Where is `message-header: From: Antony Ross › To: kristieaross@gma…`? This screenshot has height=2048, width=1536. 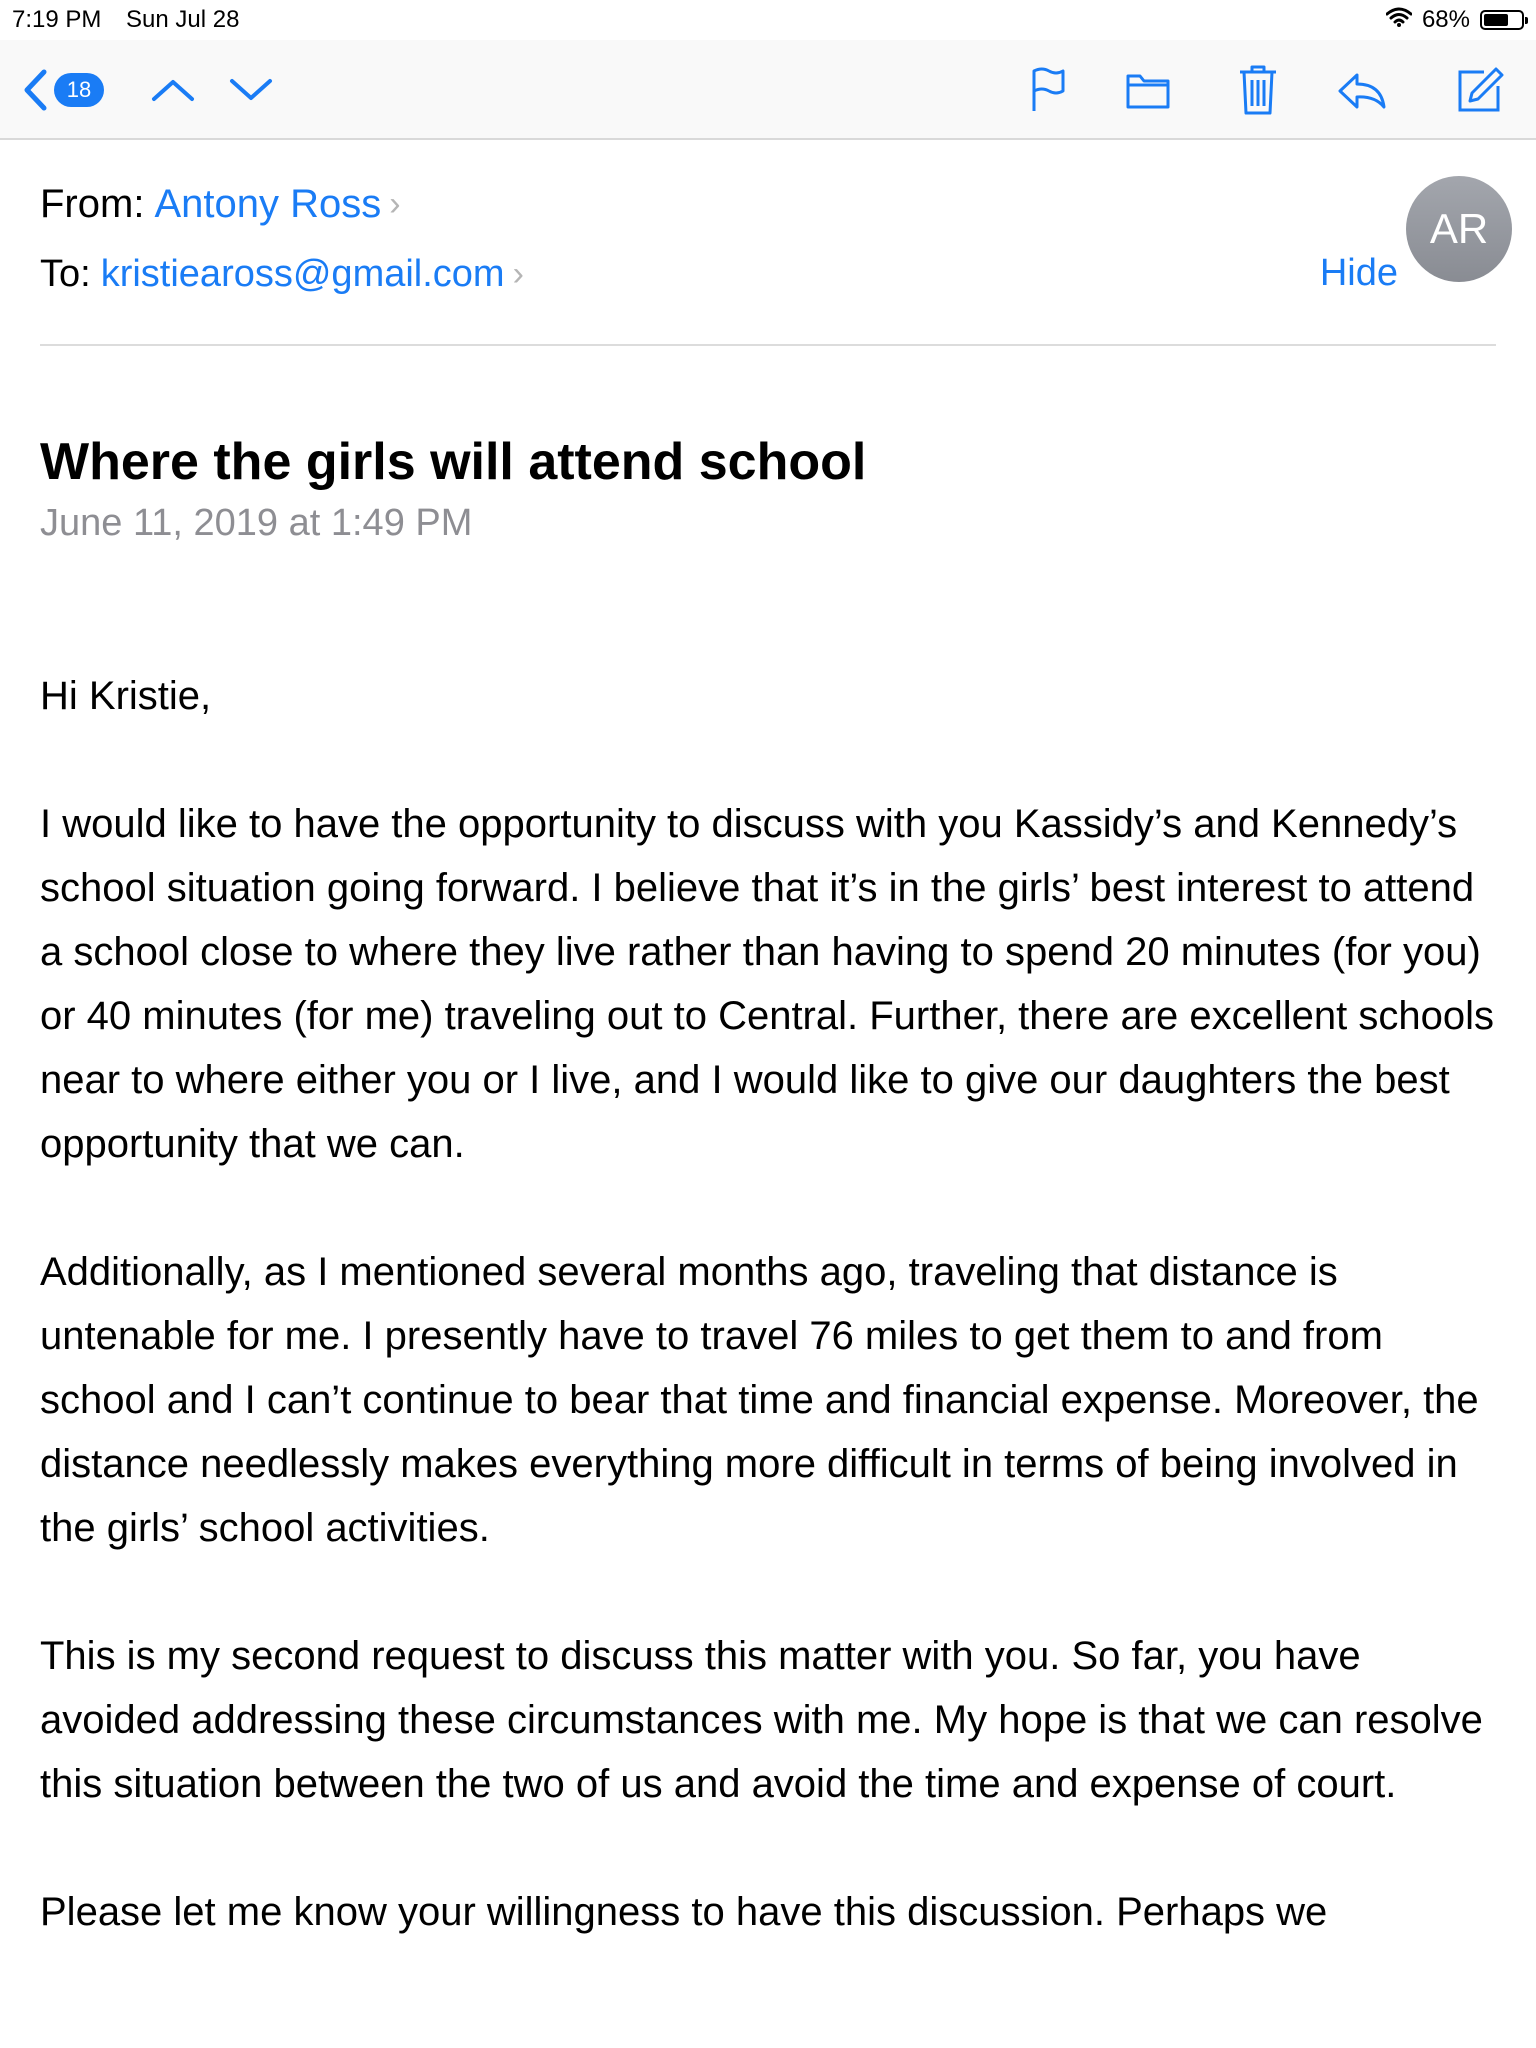
message-header: From: Antony Ross › To: kristieaross@gma… is located at coordinates (776, 243).